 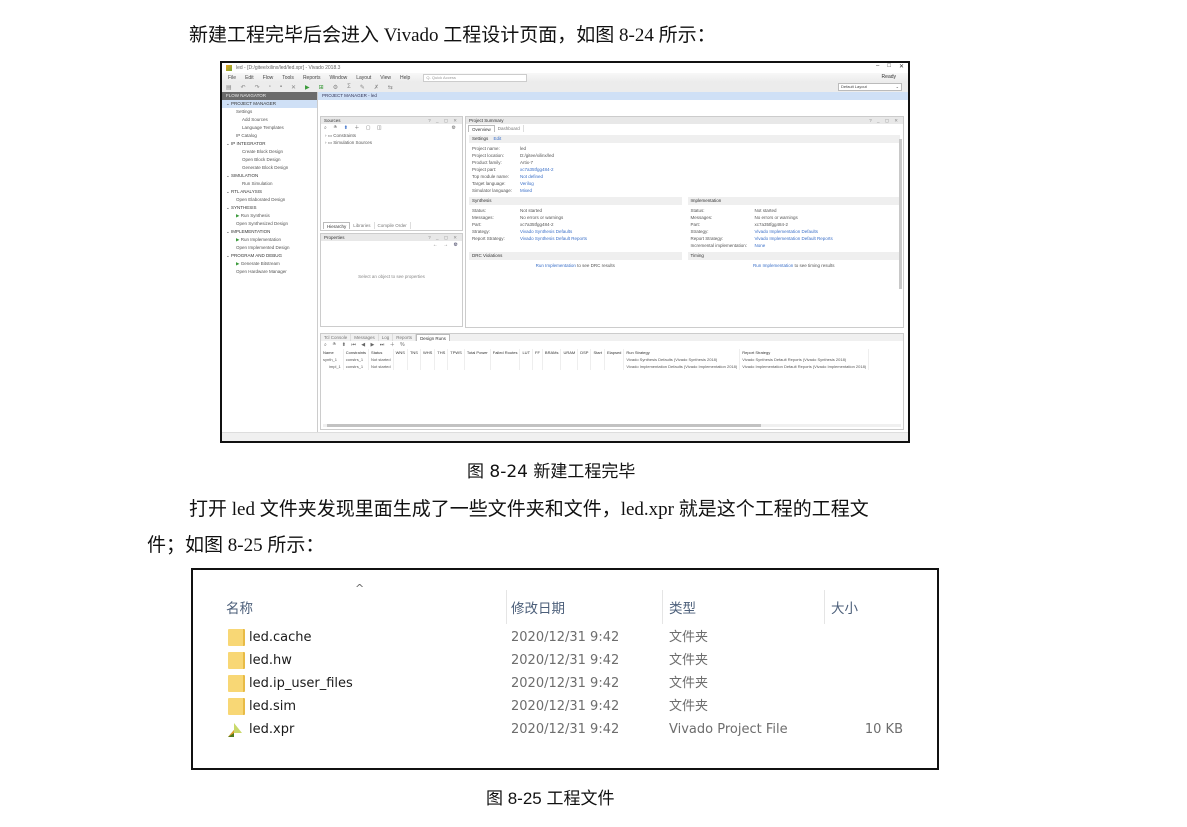 I want to click on redo-icon: ↷, so click(x=257, y=87).